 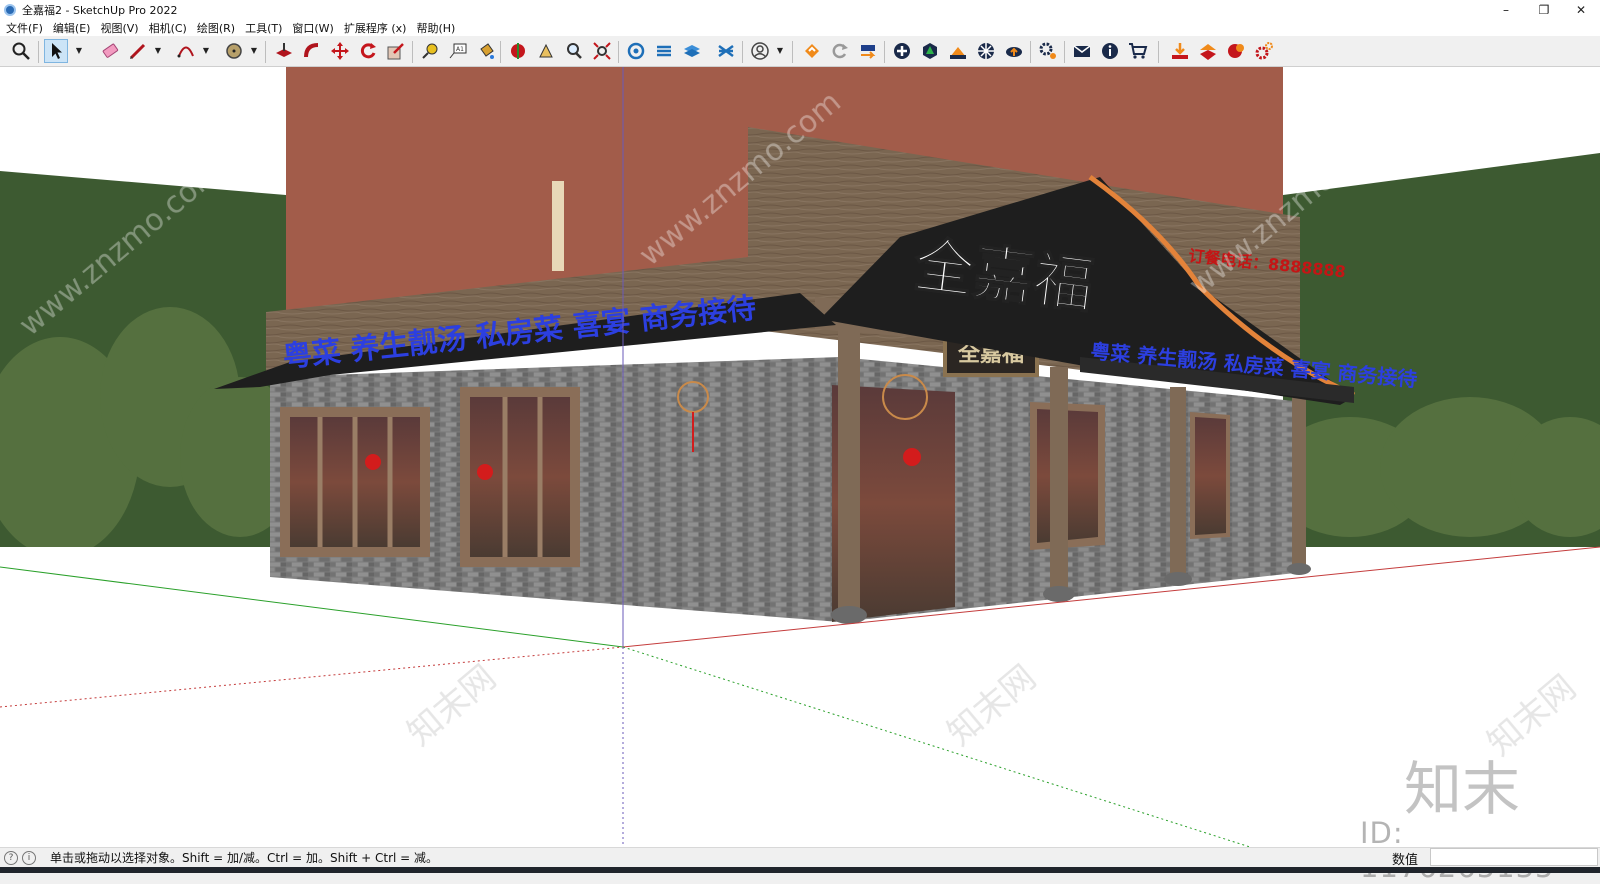 I want to click on menu-draw: 绘图(R), so click(x=216, y=28).